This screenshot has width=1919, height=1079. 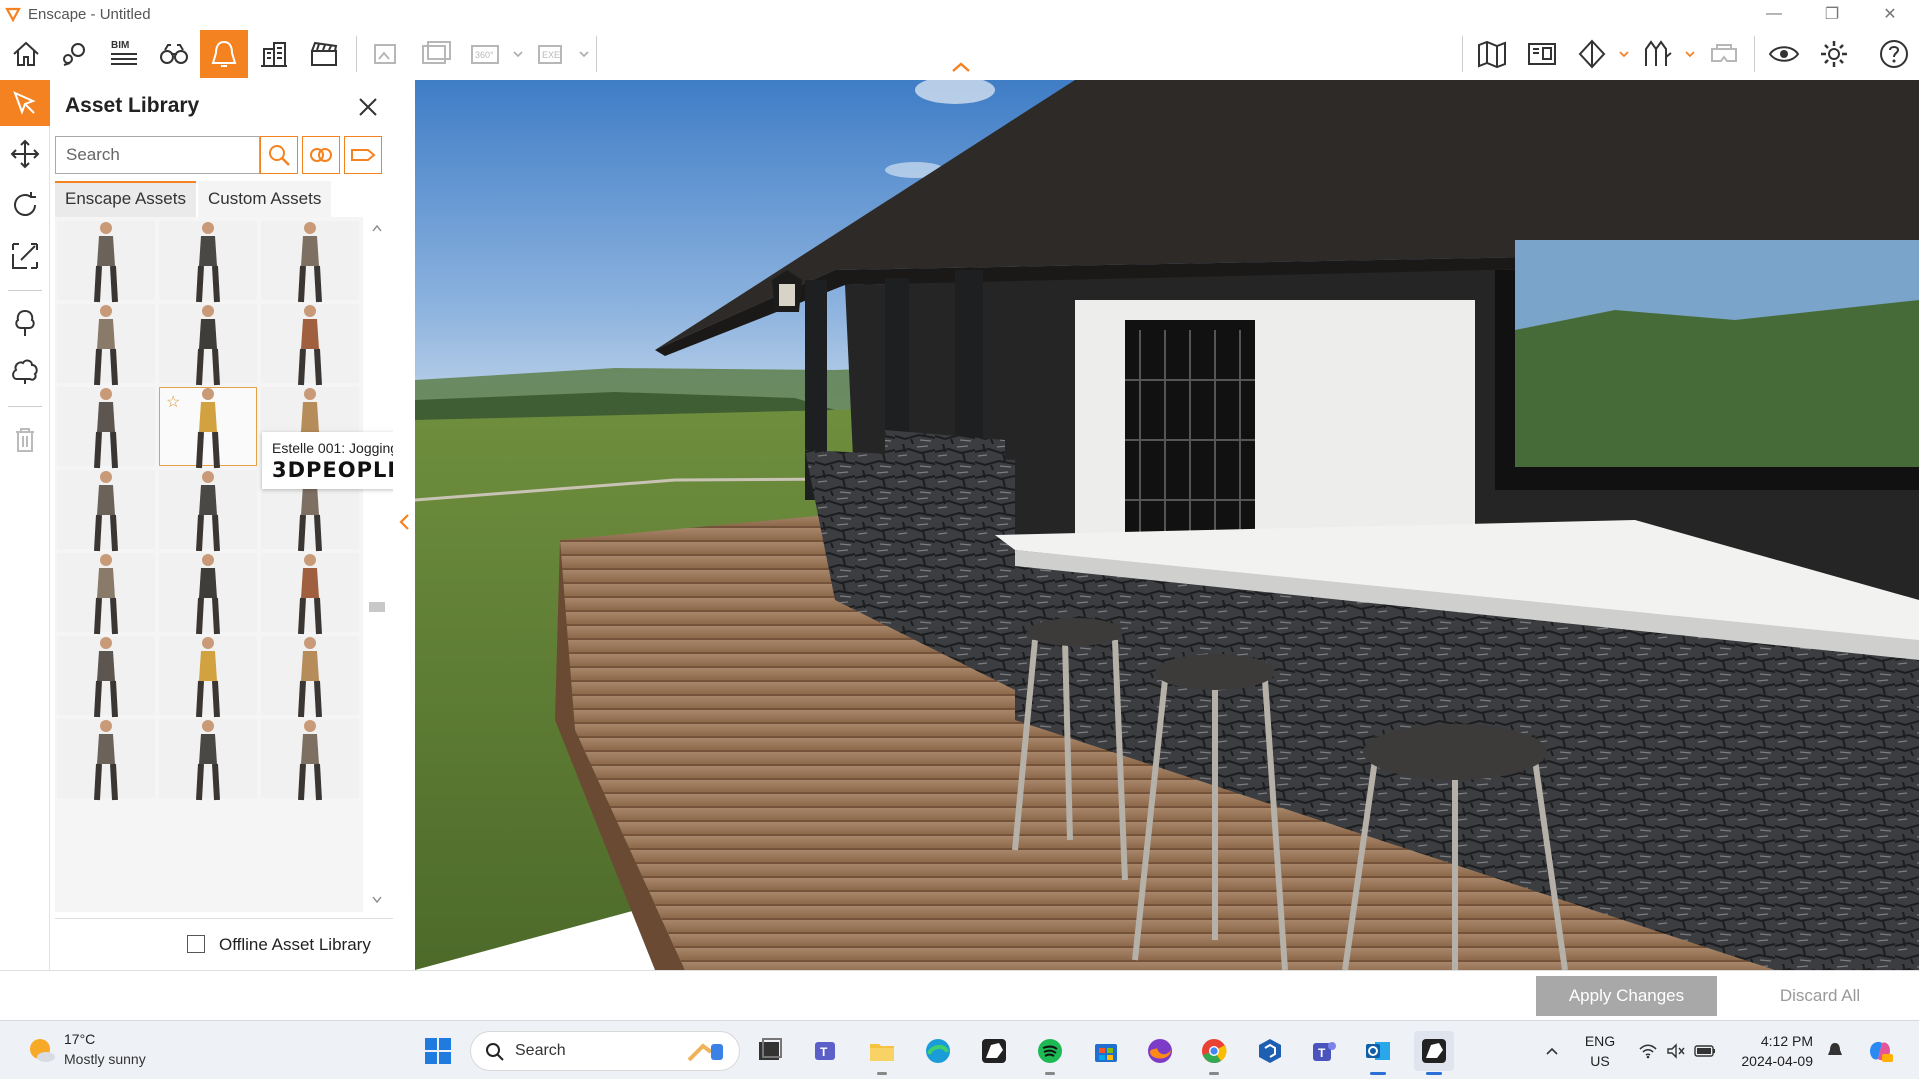 I want to click on scroll-thumb, so click(x=377, y=607).